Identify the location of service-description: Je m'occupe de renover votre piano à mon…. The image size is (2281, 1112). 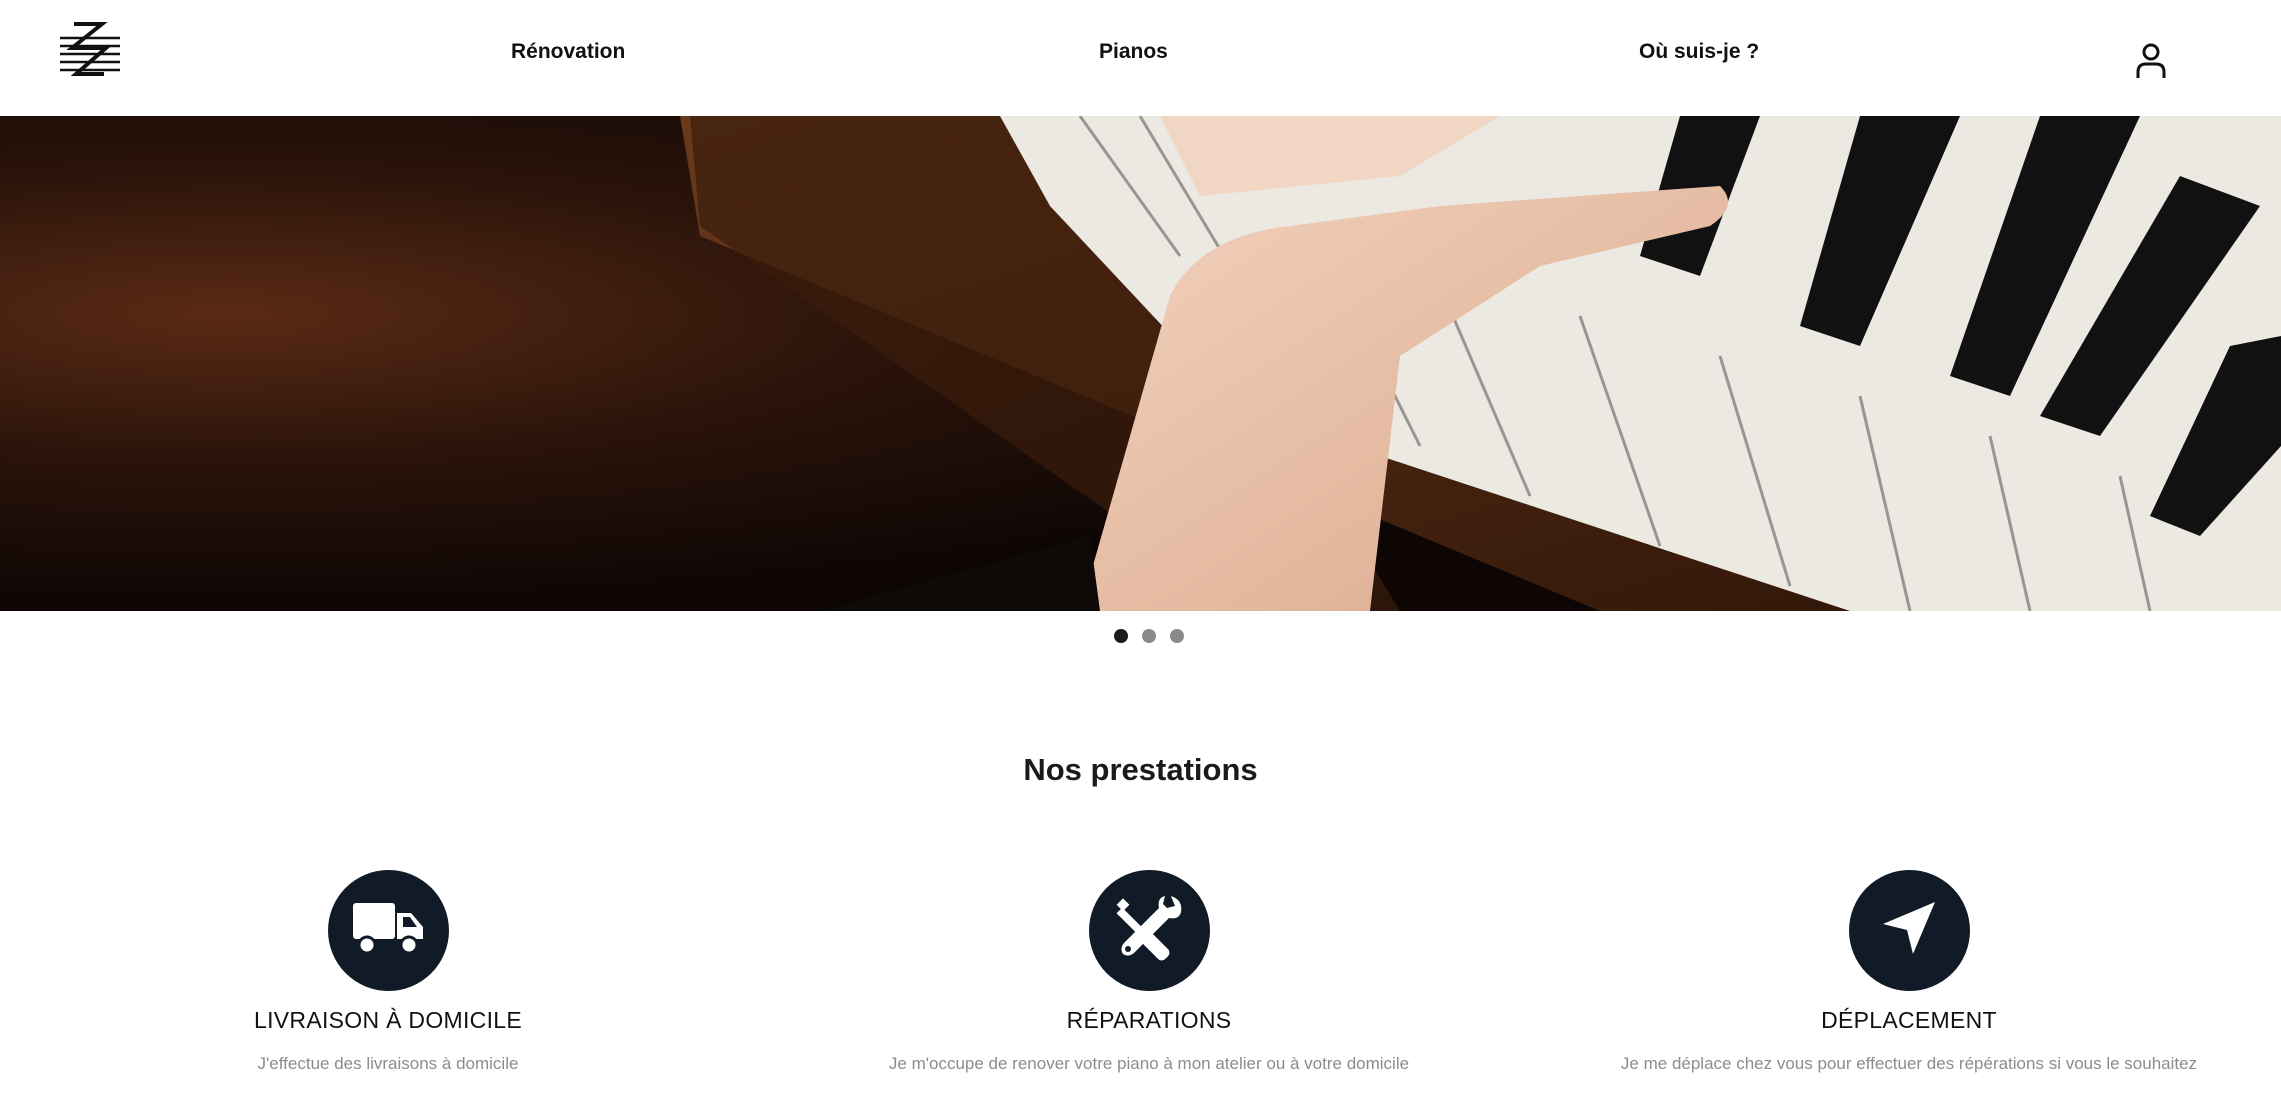
(1149, 1063).